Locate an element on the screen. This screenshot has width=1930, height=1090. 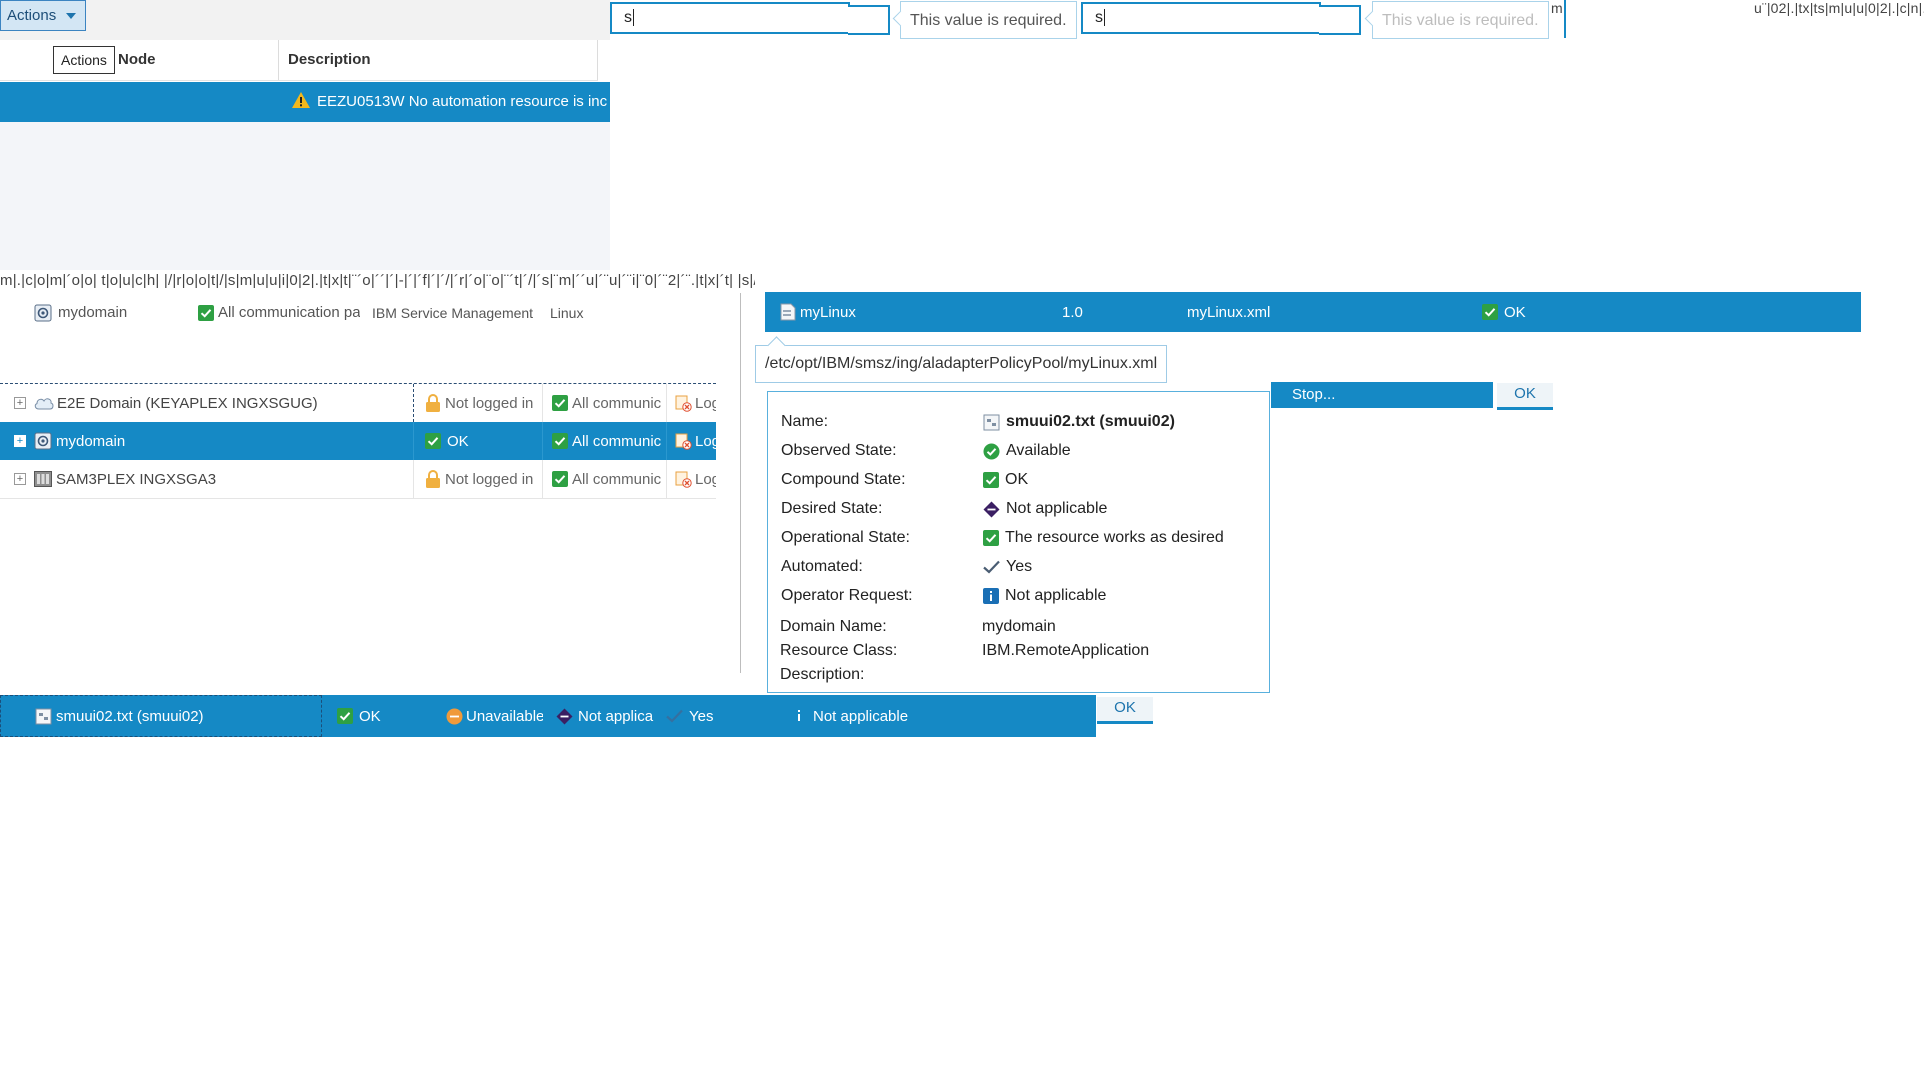
required-input-1: s is located at coordinates (730, 18).